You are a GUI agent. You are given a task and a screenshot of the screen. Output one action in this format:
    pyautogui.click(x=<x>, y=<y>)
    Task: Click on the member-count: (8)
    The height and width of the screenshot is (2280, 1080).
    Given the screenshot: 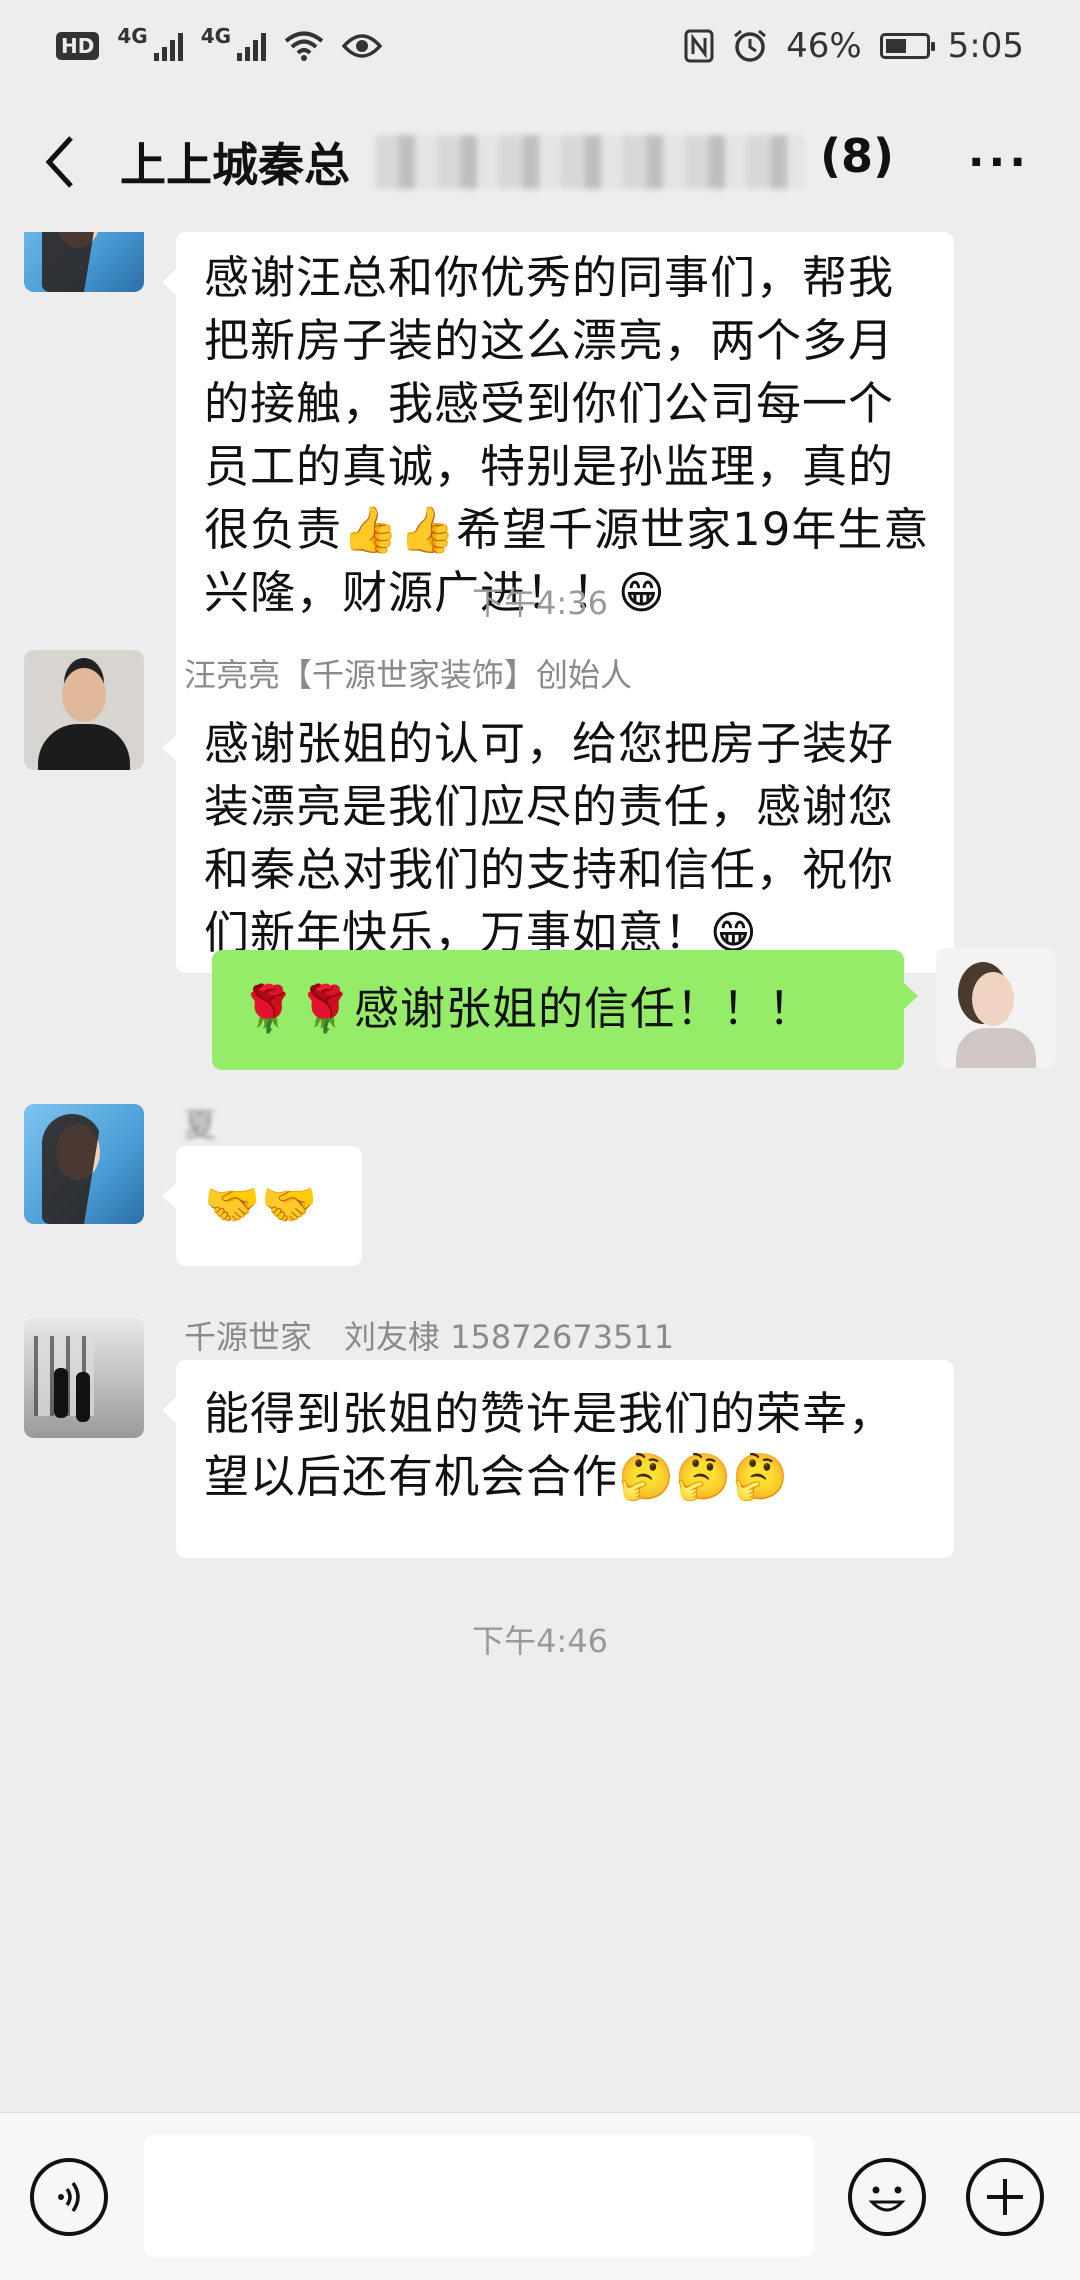 What is the action you would take?
    pyautogui.click(x=857, y=156)
    